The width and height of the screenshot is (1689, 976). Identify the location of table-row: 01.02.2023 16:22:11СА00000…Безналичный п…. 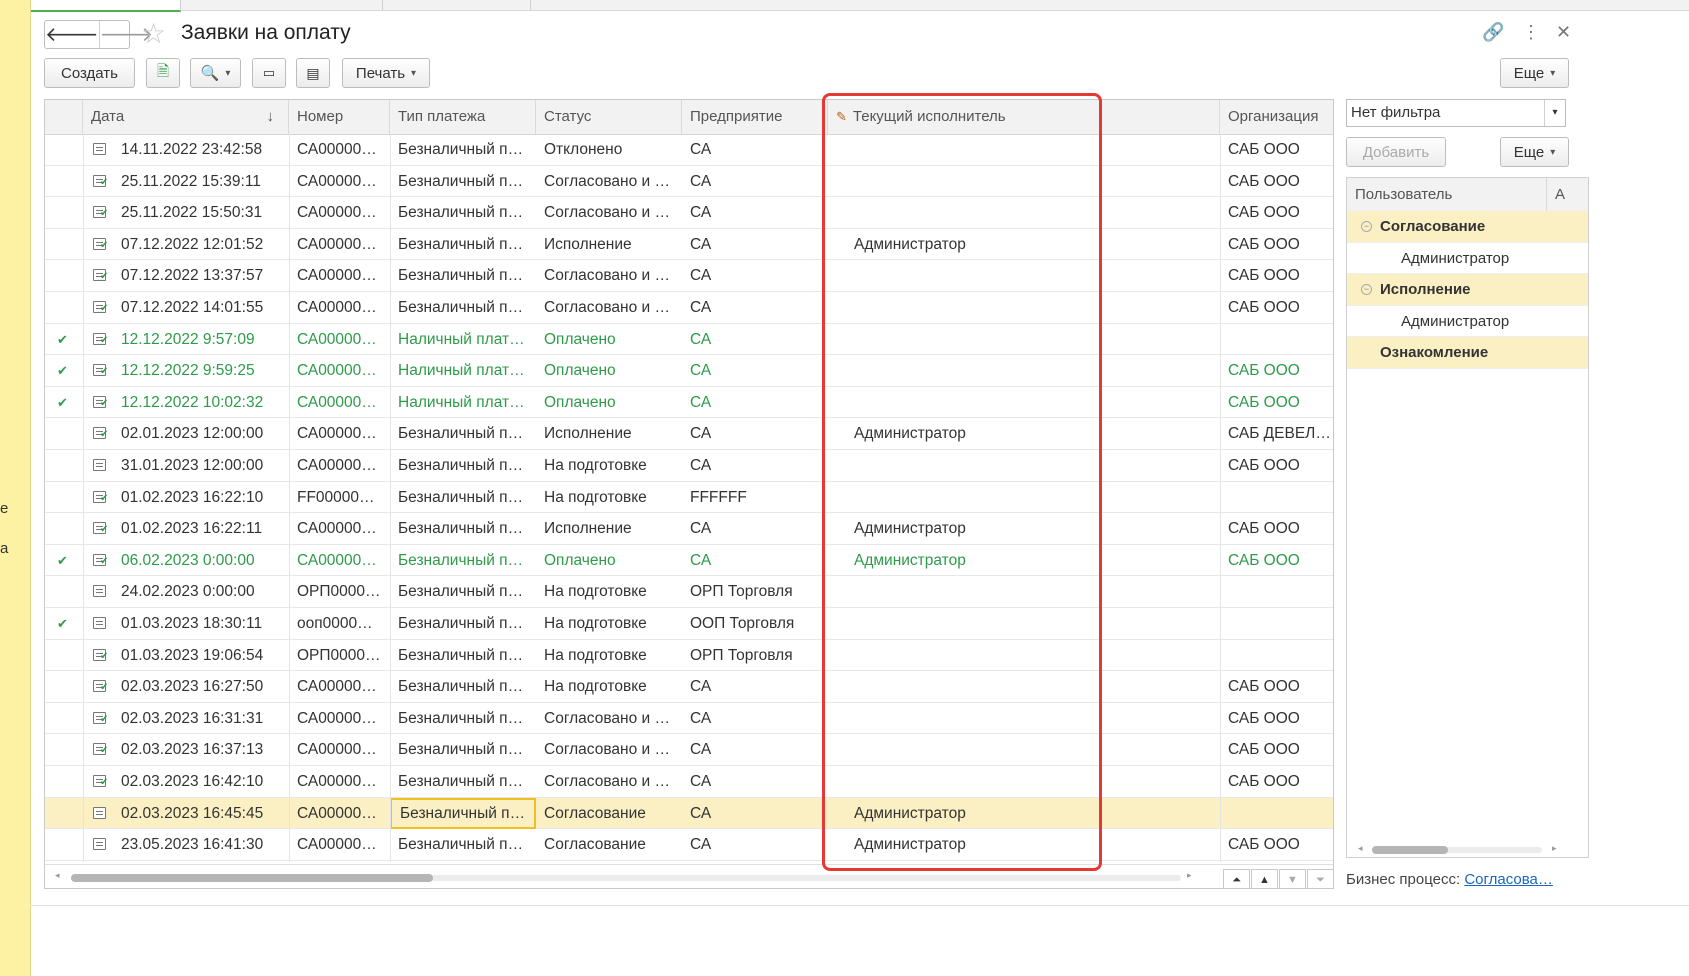
(689, 529).